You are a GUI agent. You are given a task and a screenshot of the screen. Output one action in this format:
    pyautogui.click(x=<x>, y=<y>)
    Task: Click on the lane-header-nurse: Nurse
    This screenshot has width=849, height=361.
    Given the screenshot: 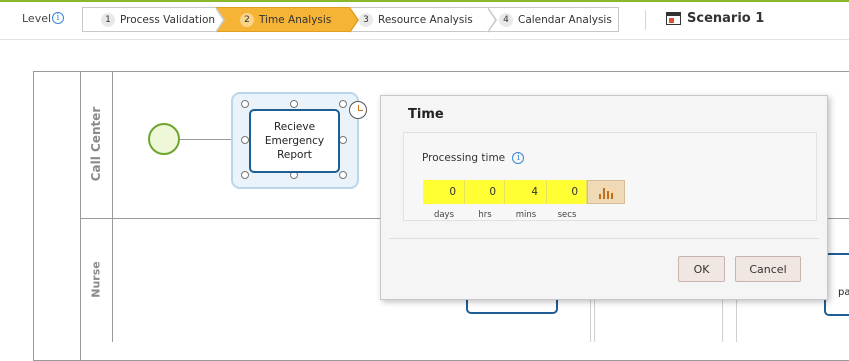 What is the action you would take?
    pyautogui.click(x=97, y=280)
    